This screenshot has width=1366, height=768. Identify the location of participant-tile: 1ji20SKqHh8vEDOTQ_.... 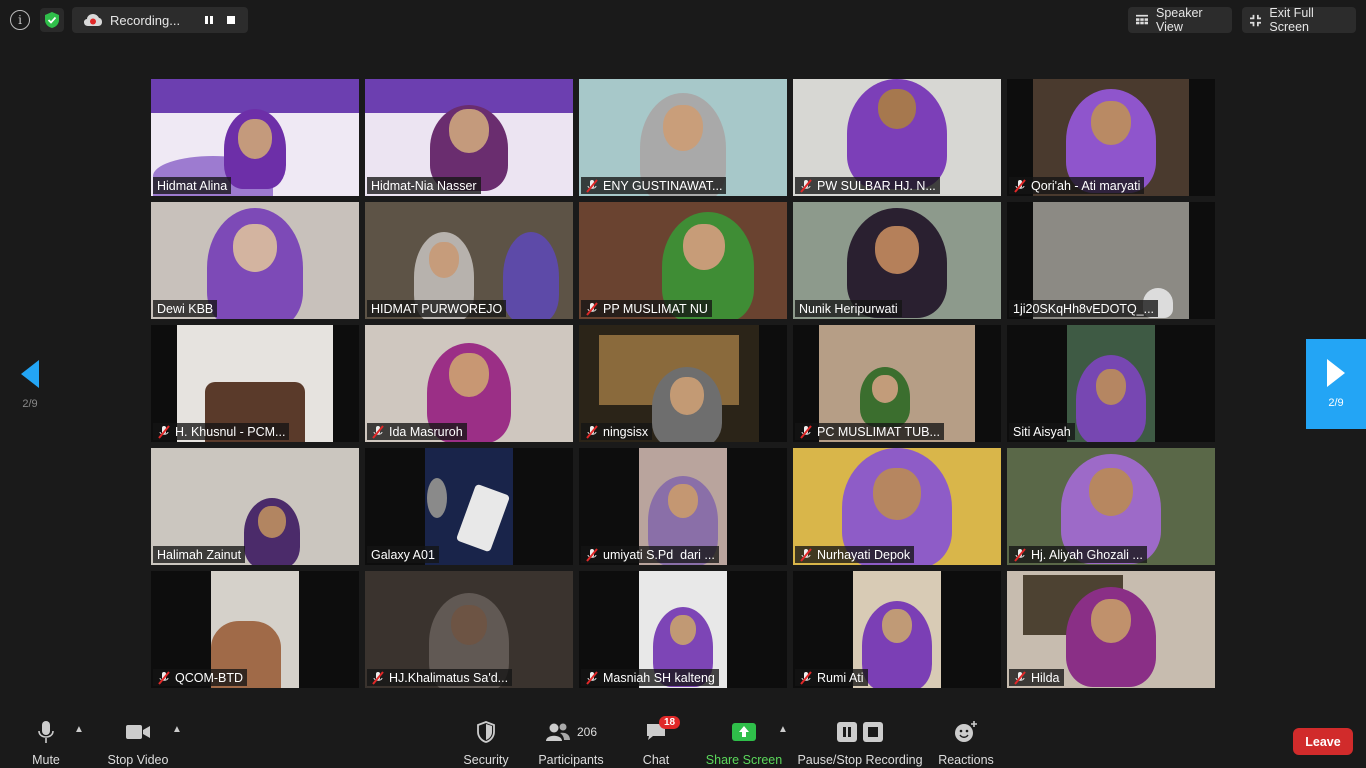
(1111, 260).